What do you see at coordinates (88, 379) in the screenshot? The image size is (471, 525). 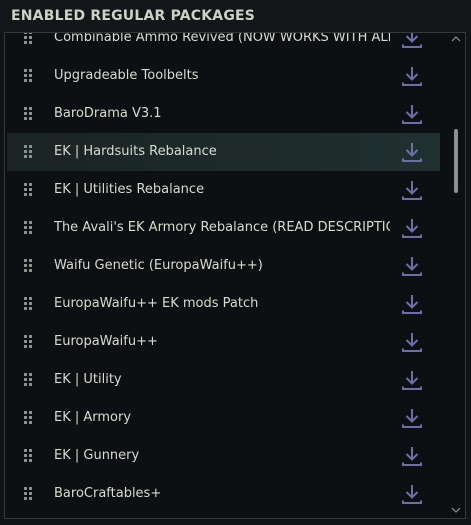 I see `package-name: EK | Utility` at bounding box center [88, 379].